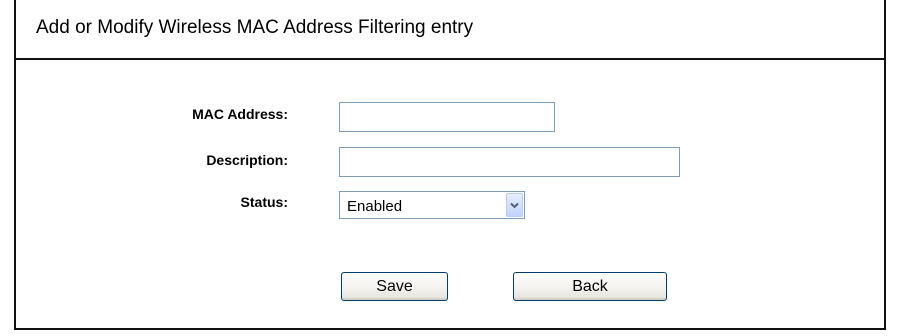  What do you see at coordinates (590, 286) in the screenshot?
I see `back-button: Back` at bounding box center [590, 286].